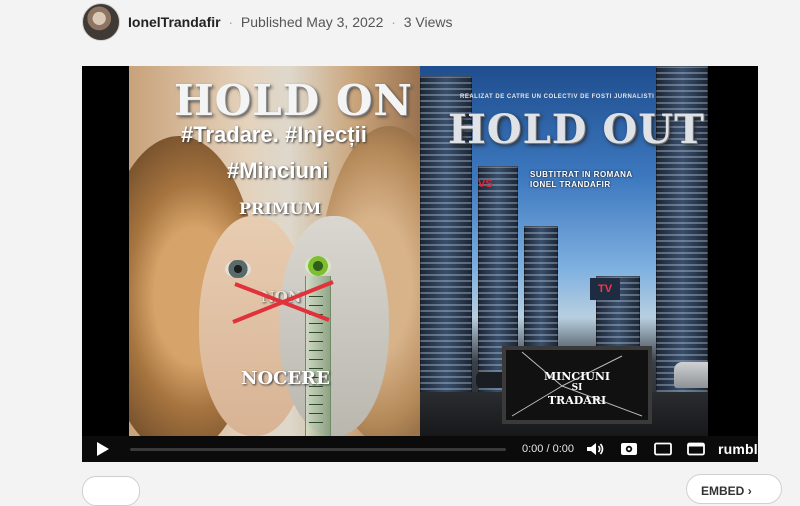  I want to click on fullscreen-icon, so click(696, 449).